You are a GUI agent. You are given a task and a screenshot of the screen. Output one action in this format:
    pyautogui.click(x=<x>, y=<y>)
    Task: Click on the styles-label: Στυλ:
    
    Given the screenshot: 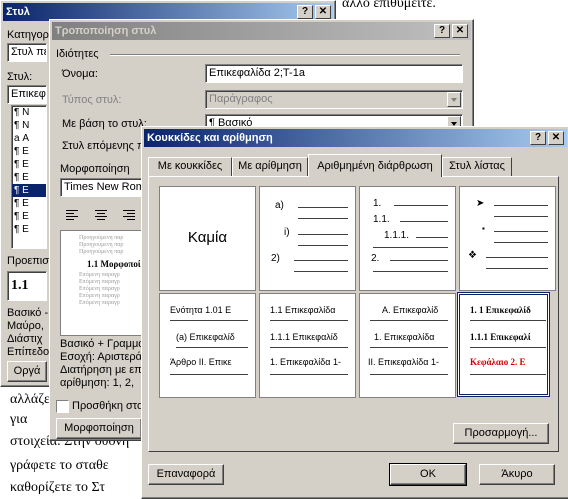 What is the action you would take?
    pyautogui.click(x=20, y=77)
    